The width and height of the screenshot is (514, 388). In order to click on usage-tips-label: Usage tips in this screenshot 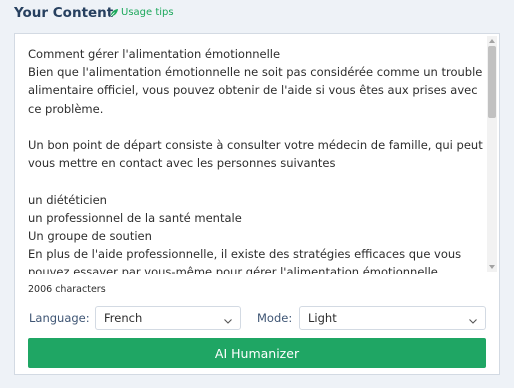, I will do `click(147, 12)`.